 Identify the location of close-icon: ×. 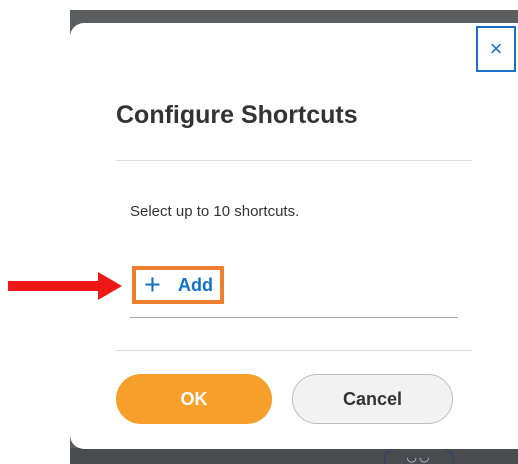
(496, 48).